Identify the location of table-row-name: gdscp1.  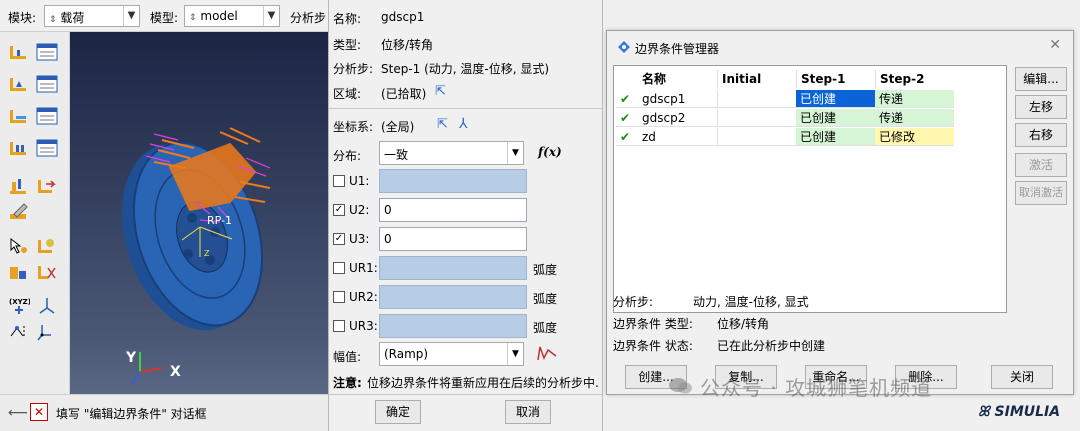
(677, 99).